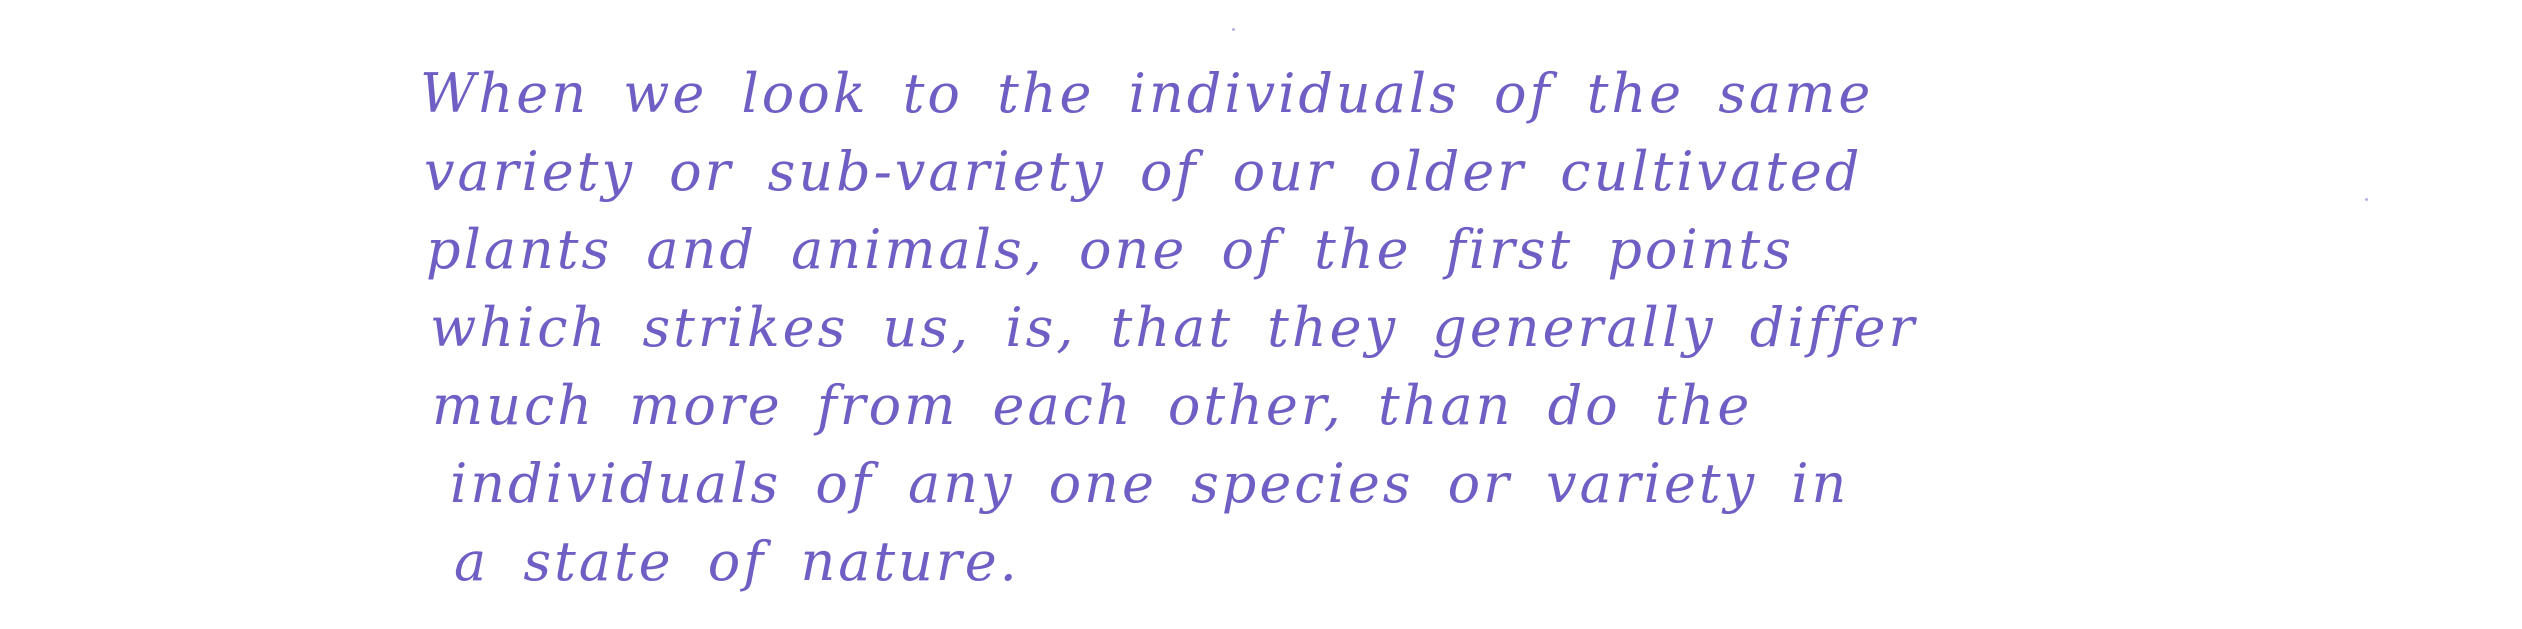 The width and height of the screenshot is (2522, 629). What do you see at coordinates (1092, 405) in the screenshot?
I see `handwritten-line-5: much more from each other, than do the` at bounding box center [1092, 405].